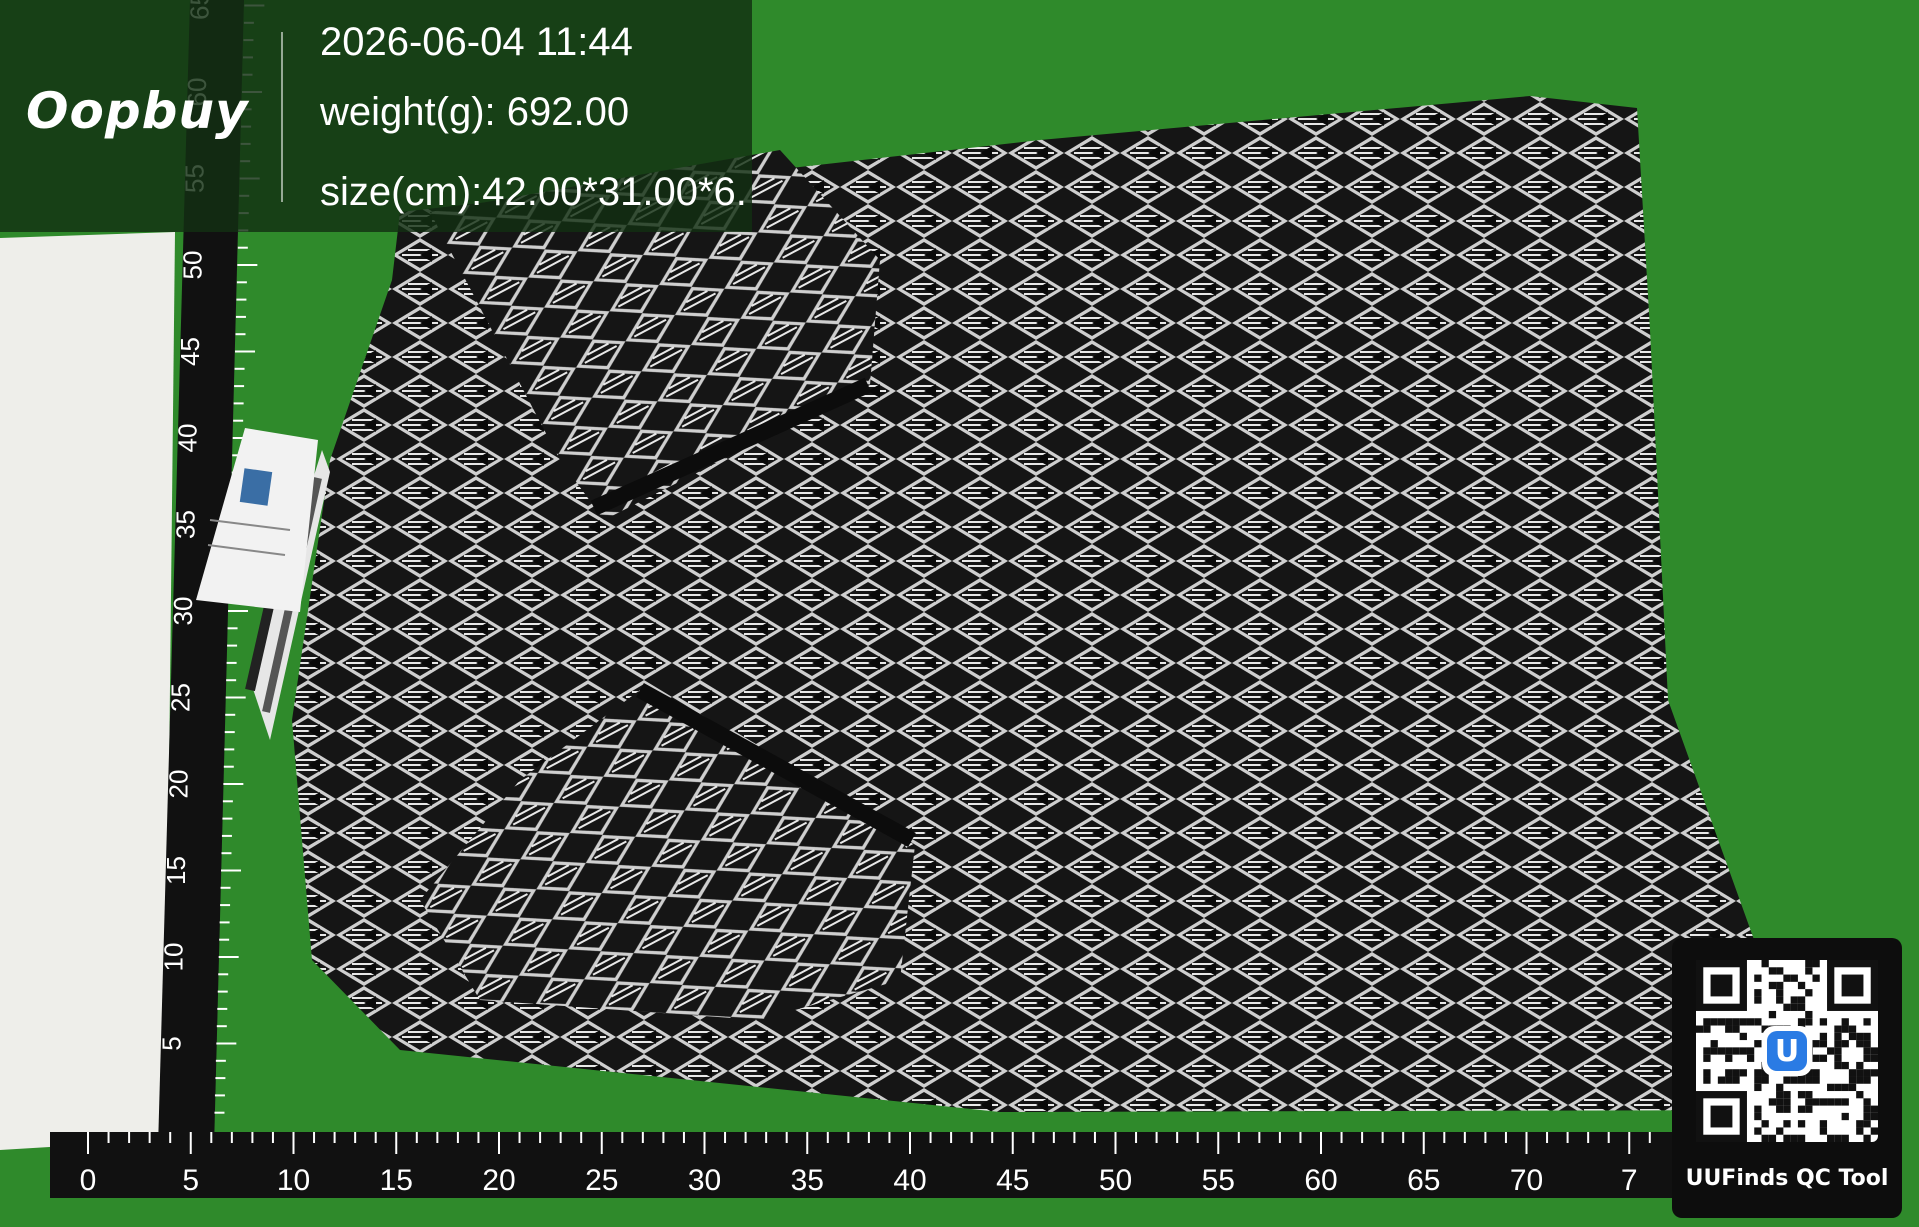  Describe the element at coordinates (282, 117) in the screenshot. I see `overlay-divider` at that location.